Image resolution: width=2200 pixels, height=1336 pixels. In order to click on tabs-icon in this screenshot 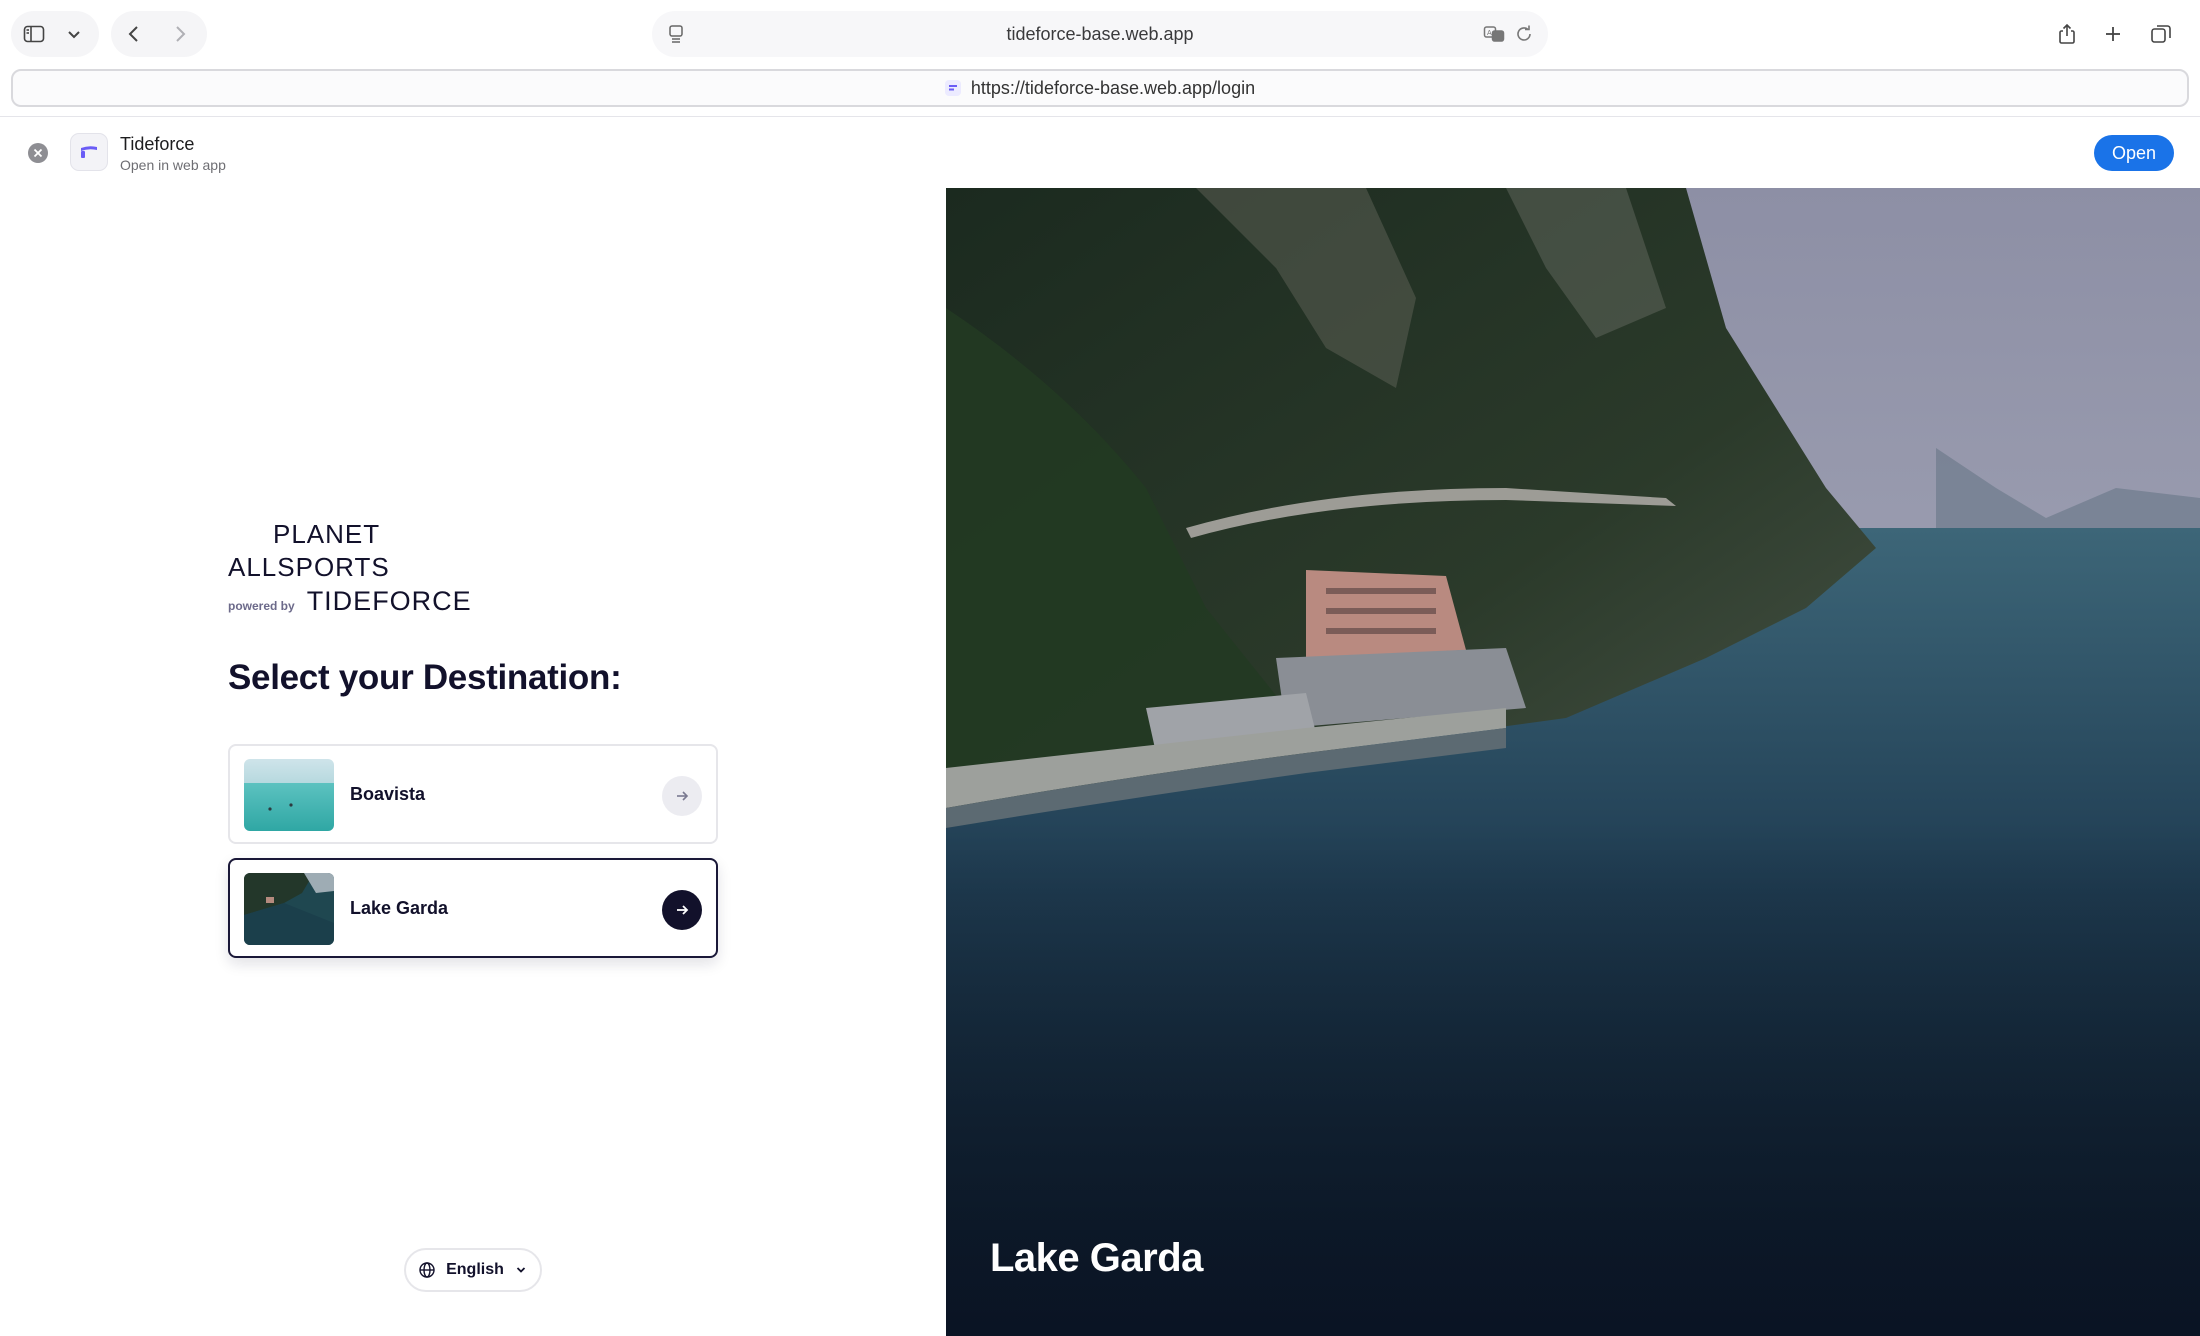, I will do `click(2161, 34)`.